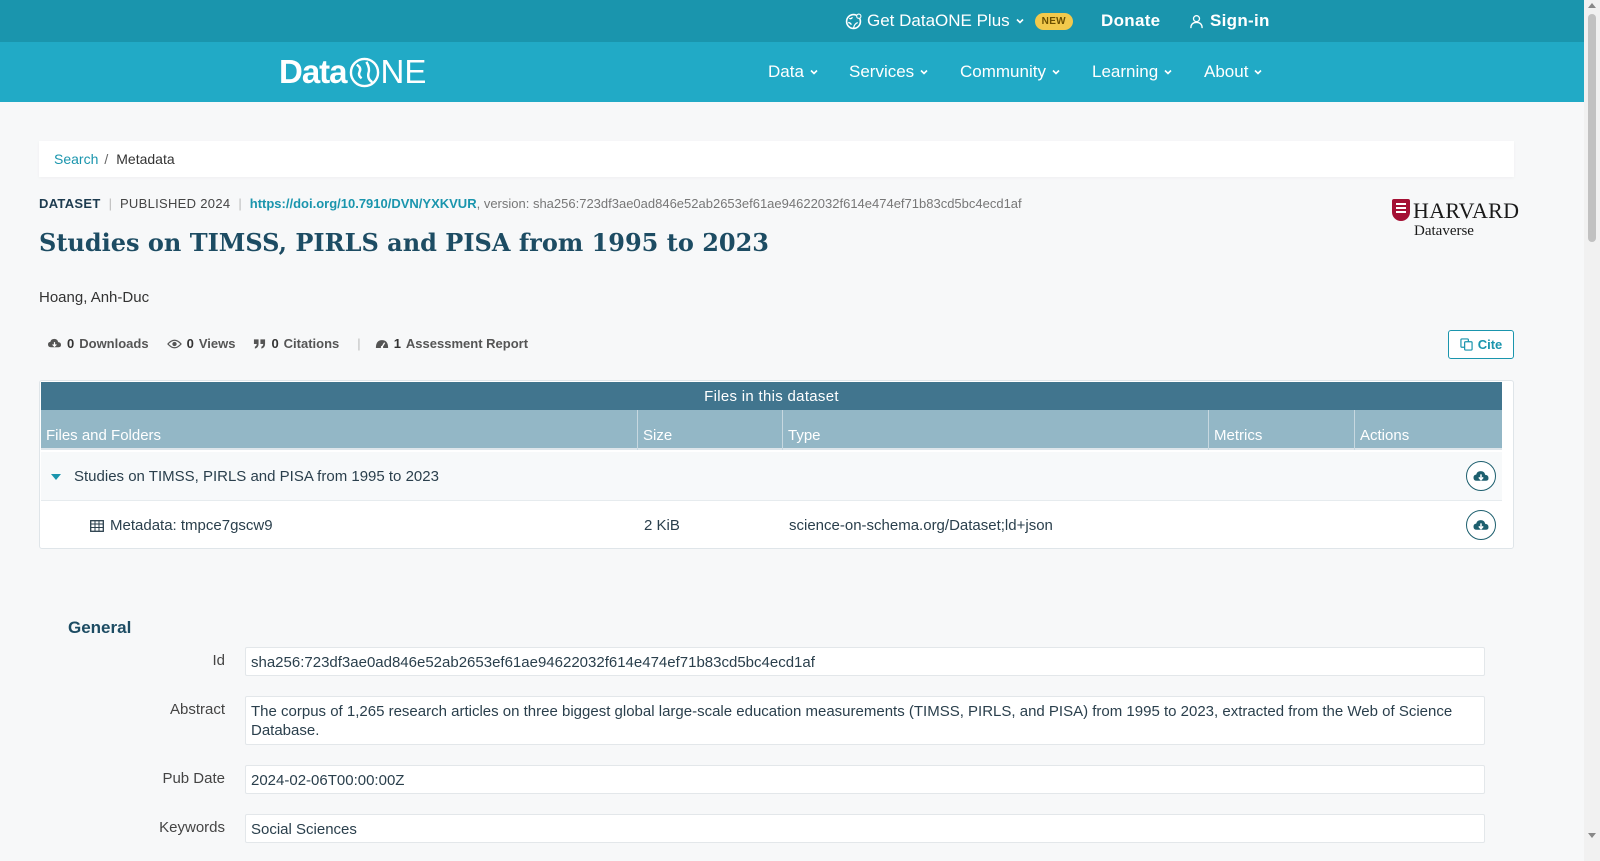 Image resolution: width=1600 pixels, height=861 pixels. What do you see at coordinates (313, 71) in the screenshot?
I see `logo-text-data: Data` at bounding box center [313, 71].